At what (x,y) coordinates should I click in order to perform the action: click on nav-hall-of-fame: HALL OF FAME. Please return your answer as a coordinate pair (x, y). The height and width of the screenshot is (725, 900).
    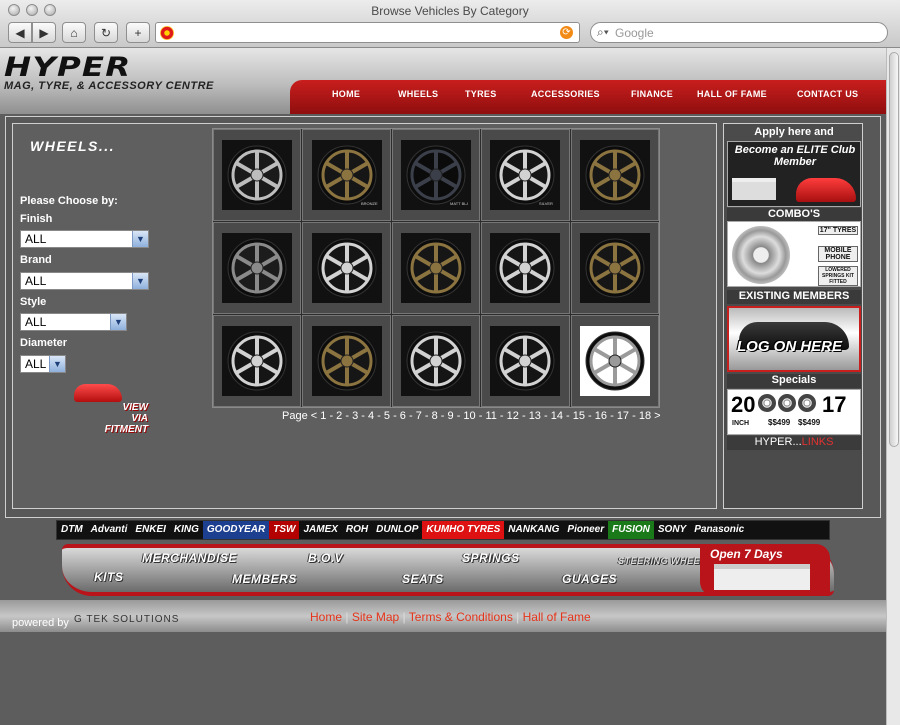
    Looking at the image, I should click on (732, 94).